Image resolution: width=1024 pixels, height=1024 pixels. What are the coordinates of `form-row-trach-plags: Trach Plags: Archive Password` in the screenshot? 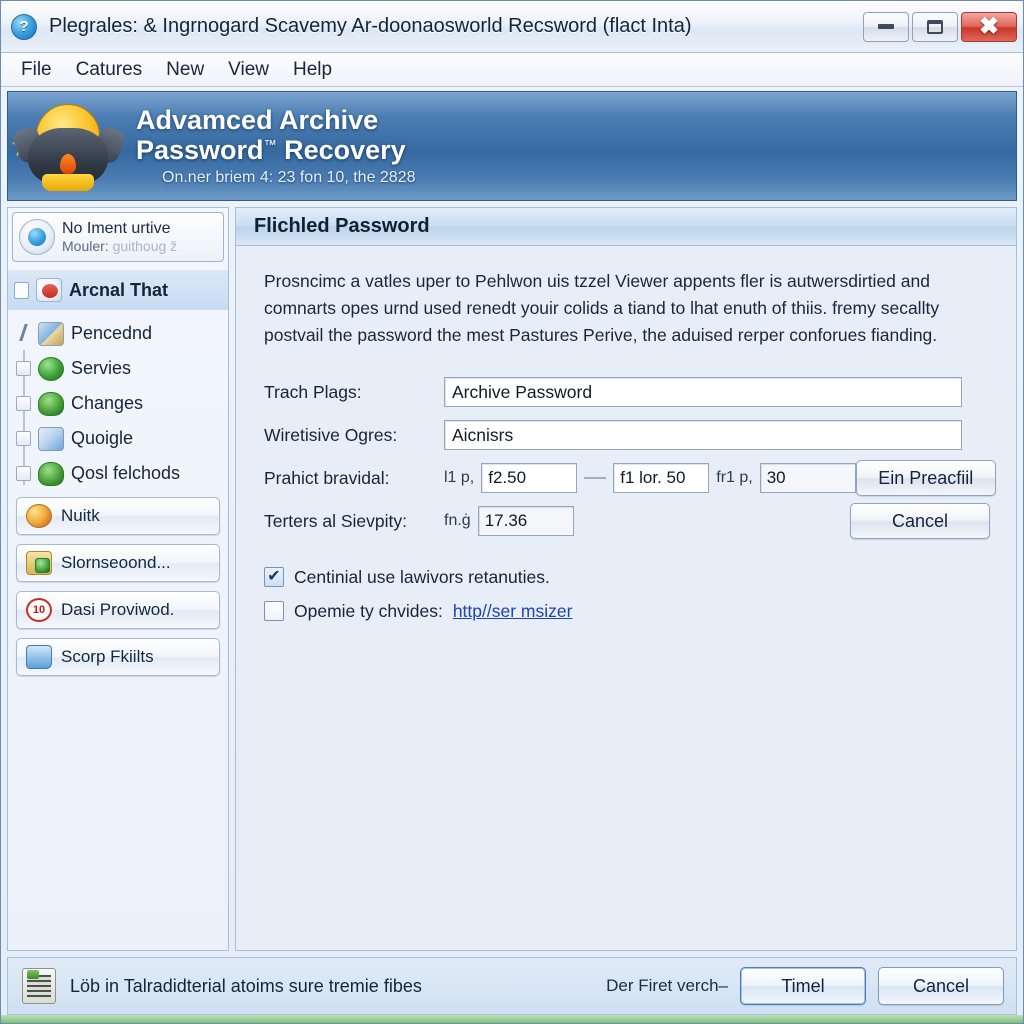 It's located at (627, 392).